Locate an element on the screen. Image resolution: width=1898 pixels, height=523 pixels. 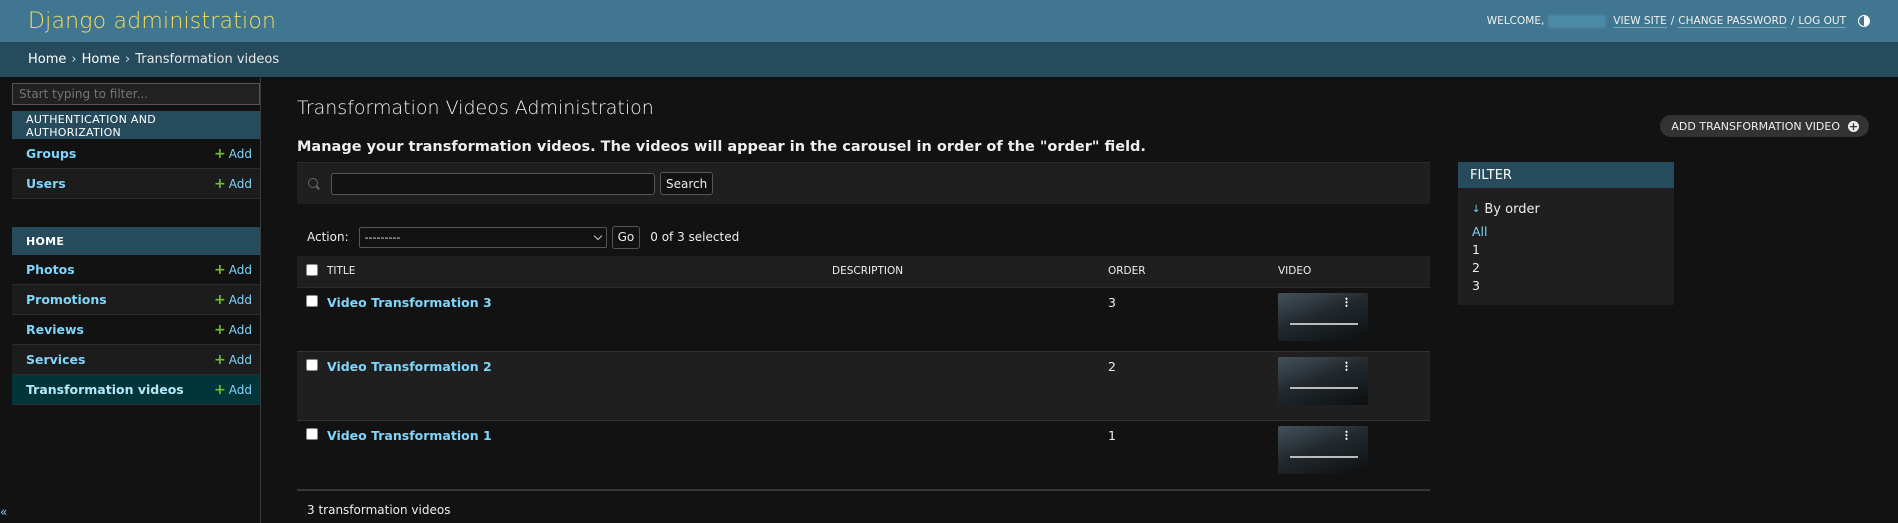
row-order: 3 is located at coordinates (1112, 302).